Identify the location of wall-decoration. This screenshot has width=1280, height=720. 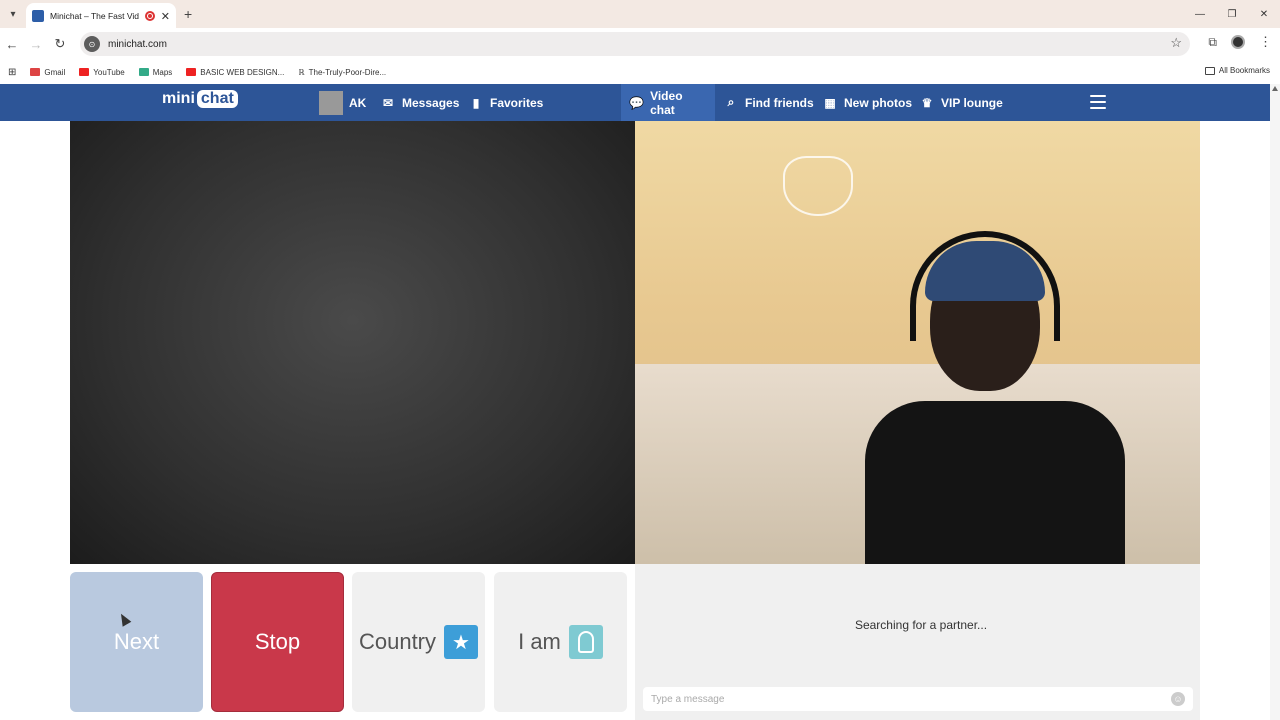
(818, 186).